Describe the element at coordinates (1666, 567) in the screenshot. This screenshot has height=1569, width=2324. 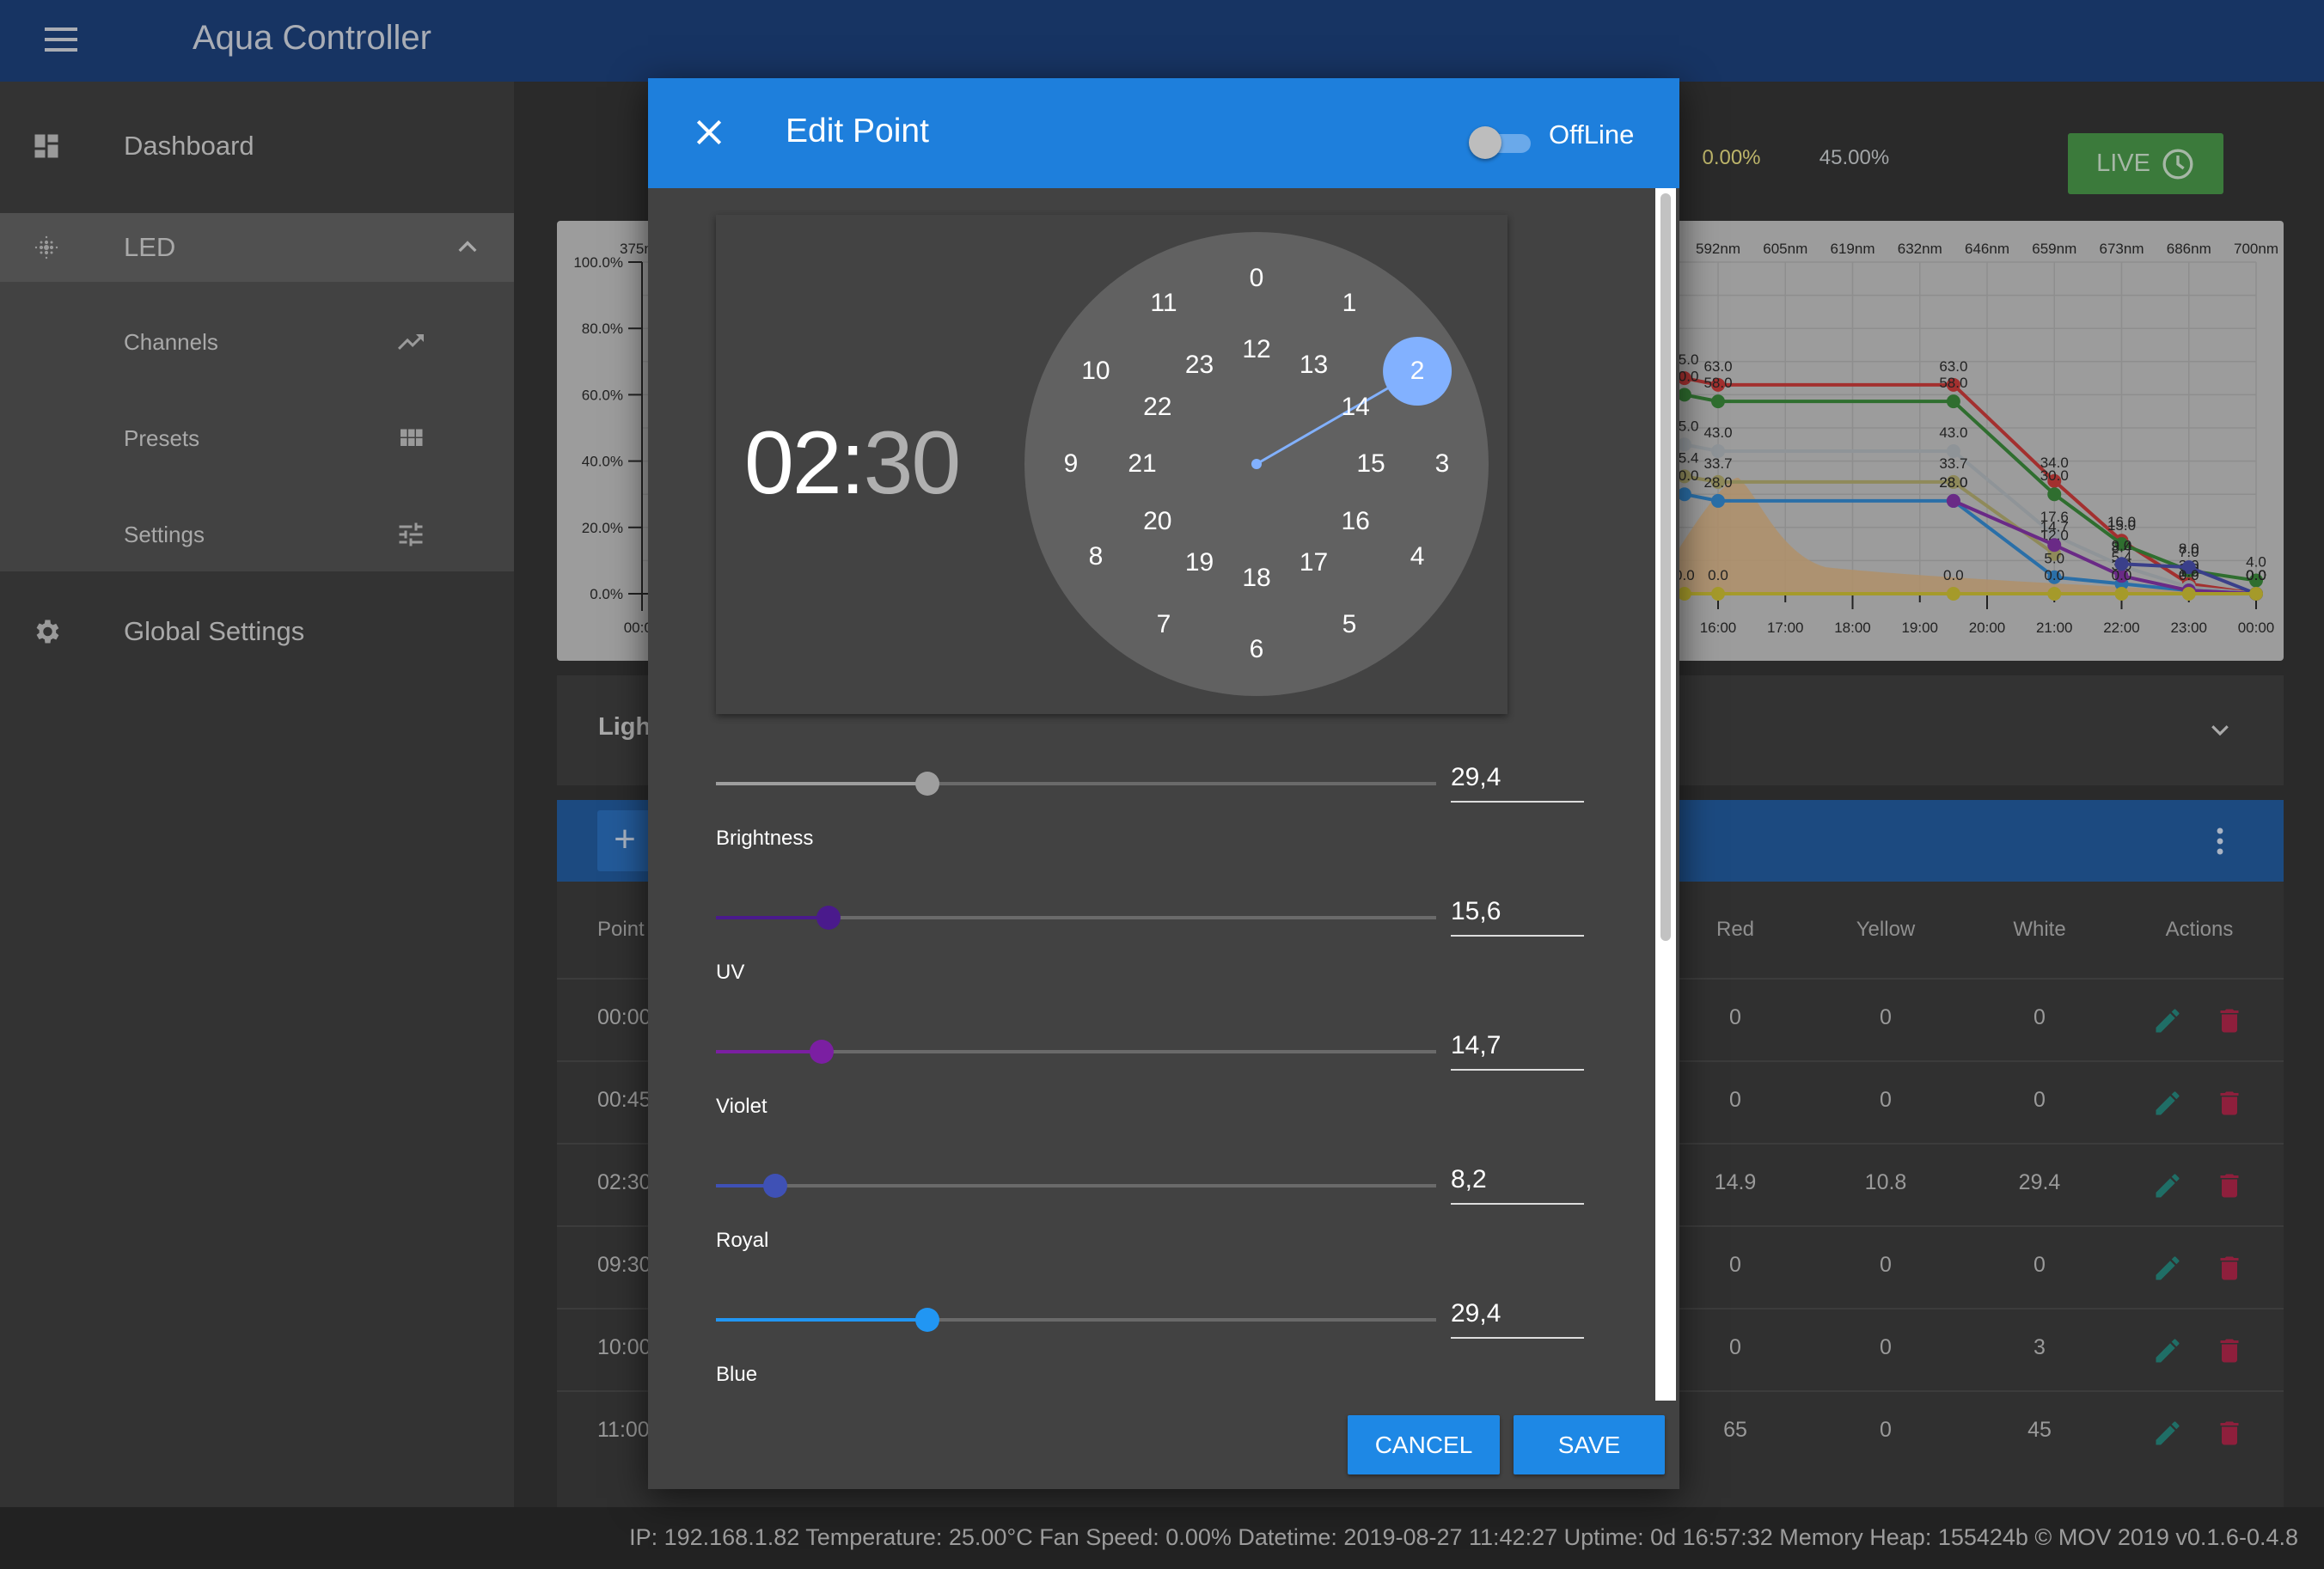
I see `scrollbar-thumb` at that location.